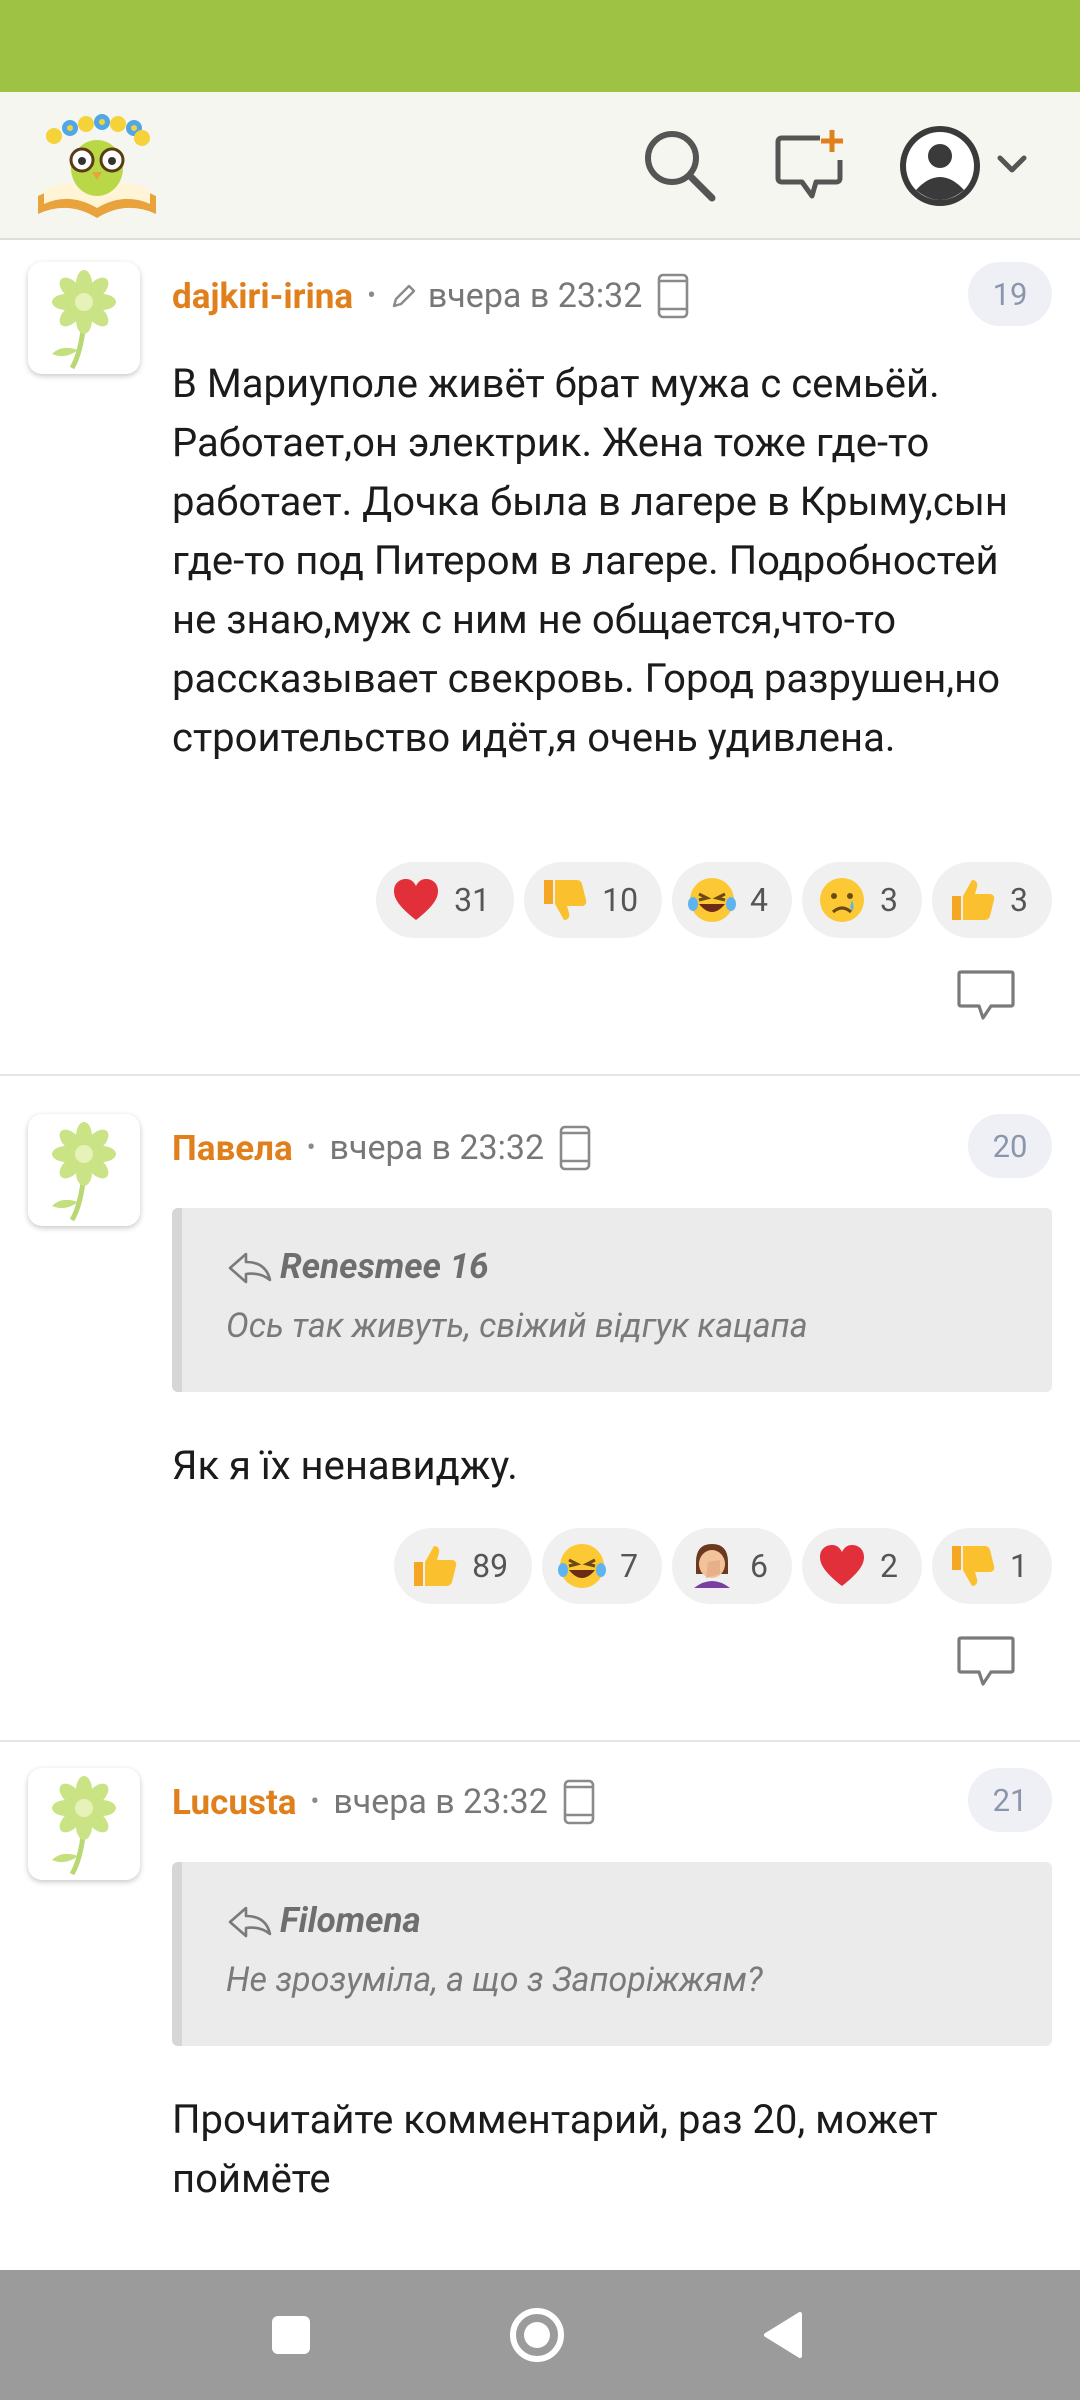 This screenshot has width=1080, height=2400. I want to click on reaction-tears-of-joy: 7, so click(602, 1566).